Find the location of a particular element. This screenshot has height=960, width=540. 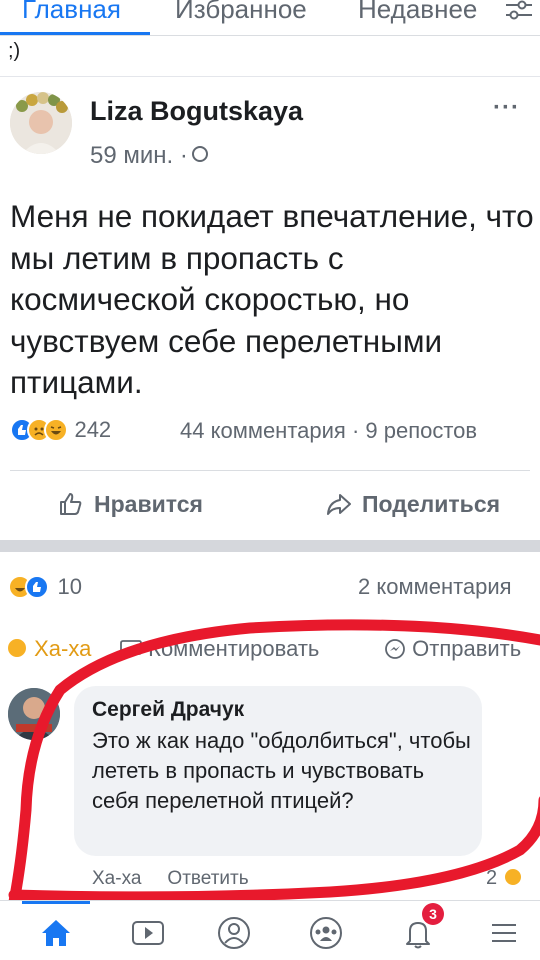

watch-icon is located at coordinates (148, 933).